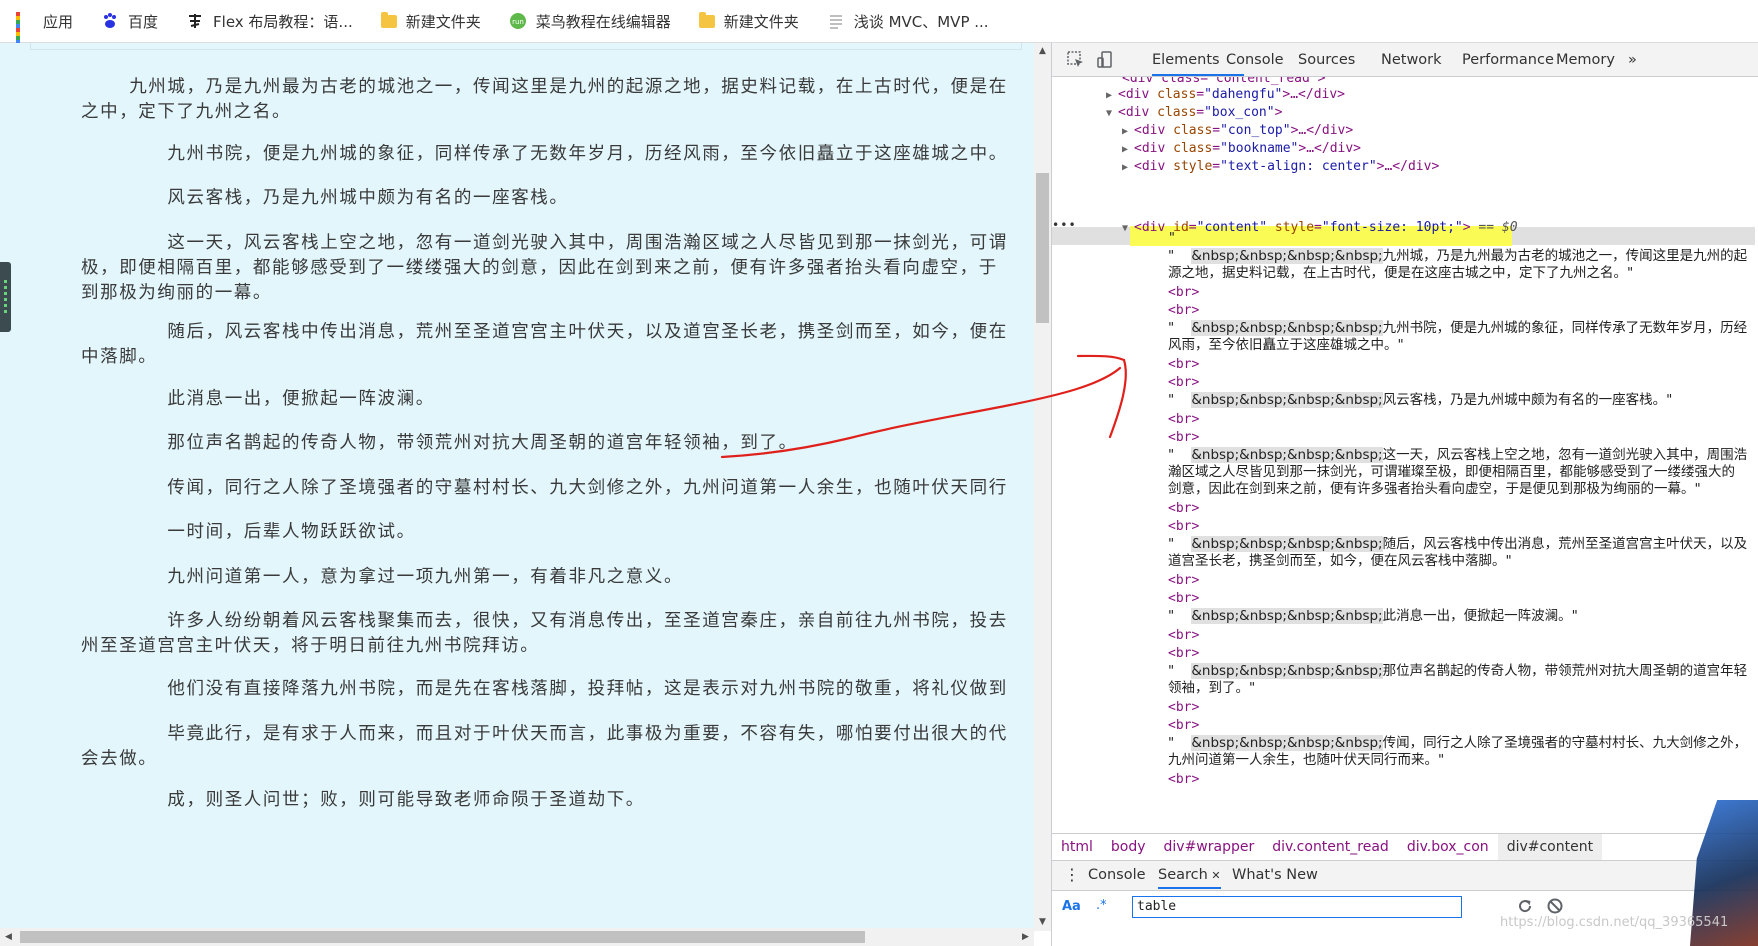  Describe the element at coordinates (1076, 60) in the screenshot. I see `inspect-element-icon` at that location.